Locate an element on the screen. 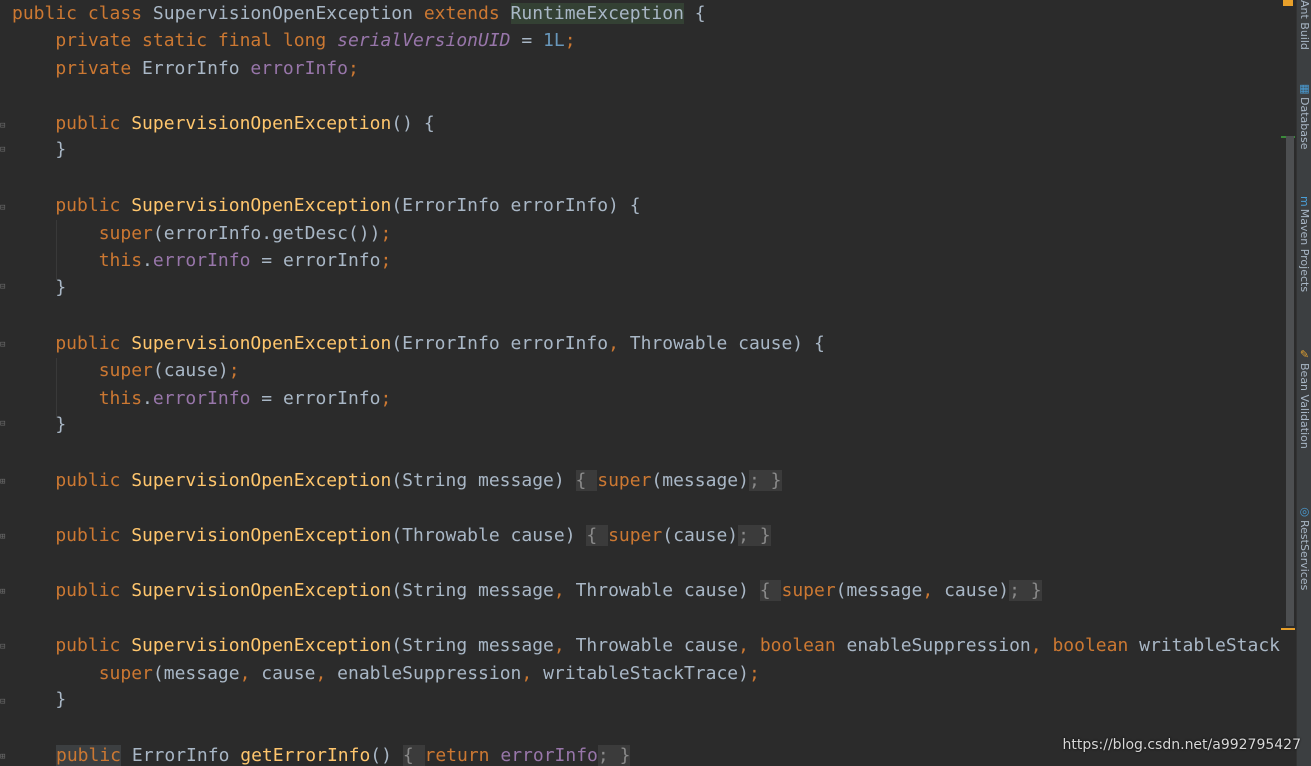 The width and height of the screenshot is (1311, 766). side-tab-label: Maven Projects is located at coordinates (1304, 250).